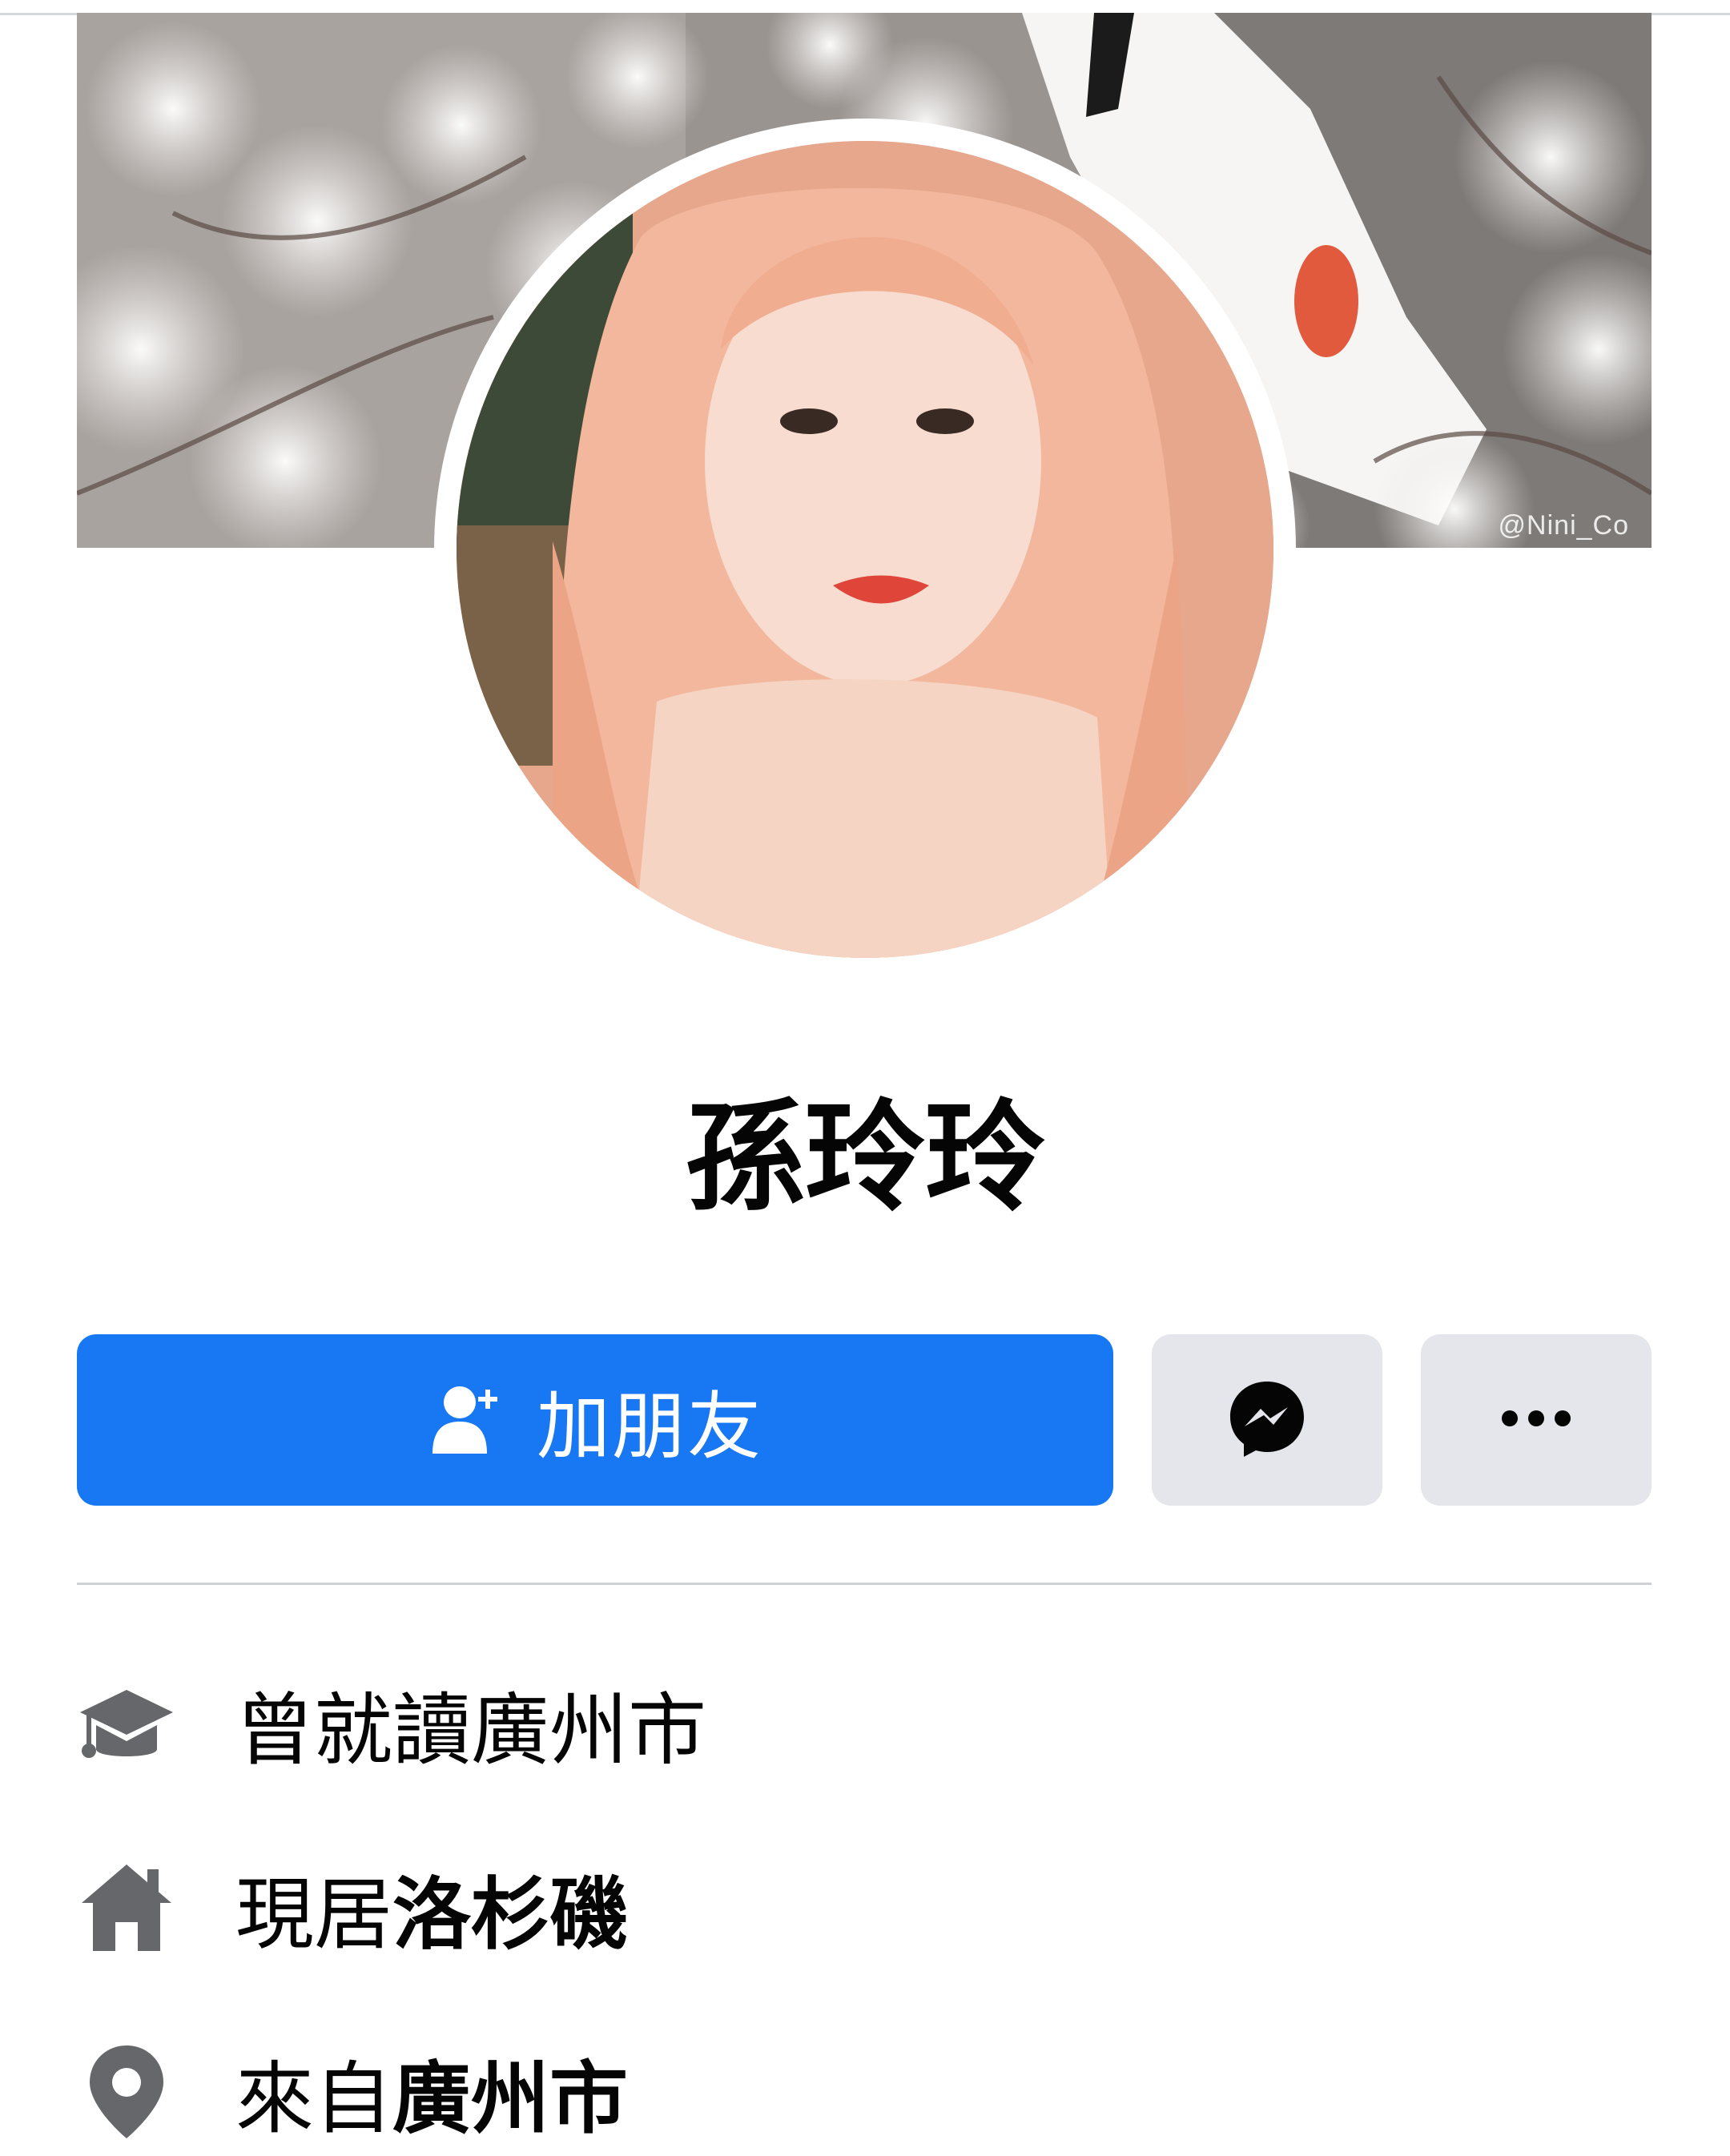  Describe the element at coordinates (471, 1730) in the screenshot. I see `education-text: 曾就讀廣州市` at that location.